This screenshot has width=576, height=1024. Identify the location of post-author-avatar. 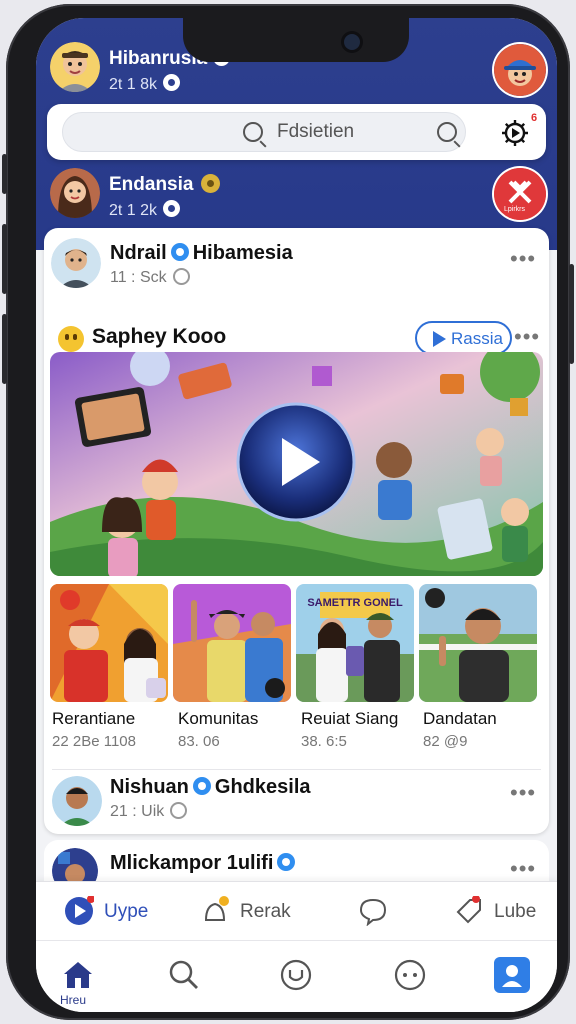
(76, 263).